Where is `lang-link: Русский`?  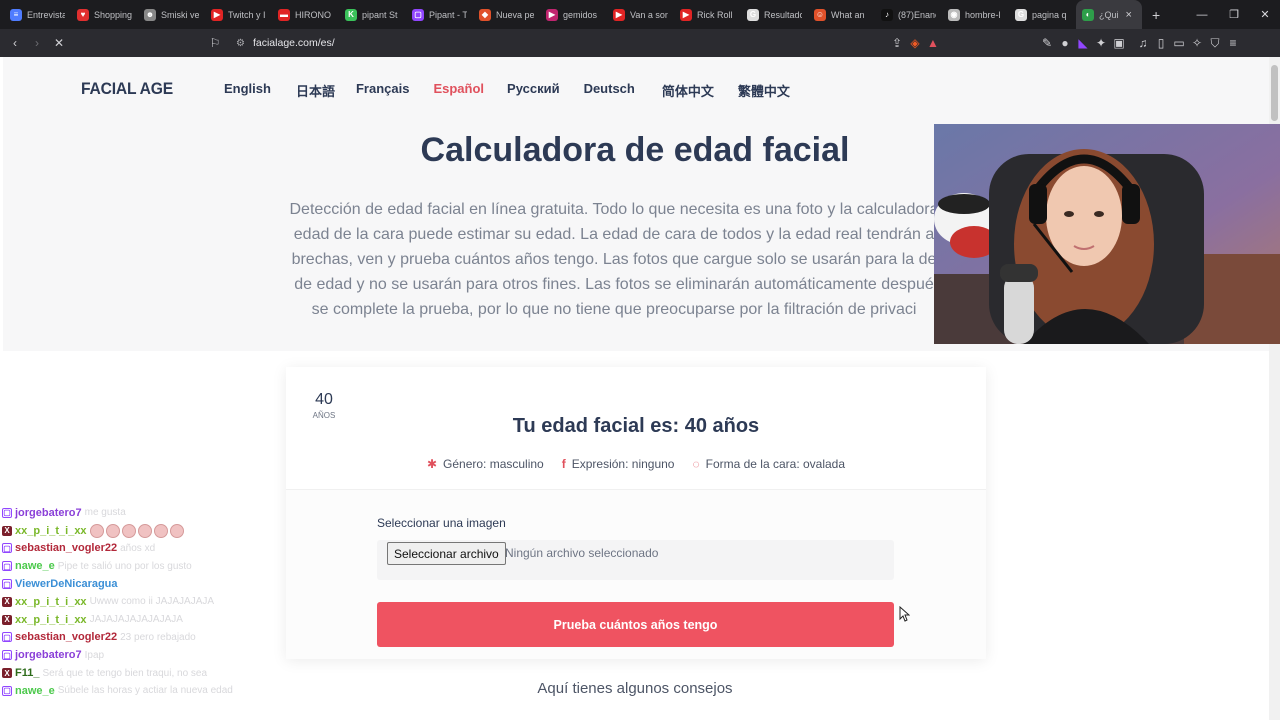
lang-link: Русский is located at coordinates (533, 90).